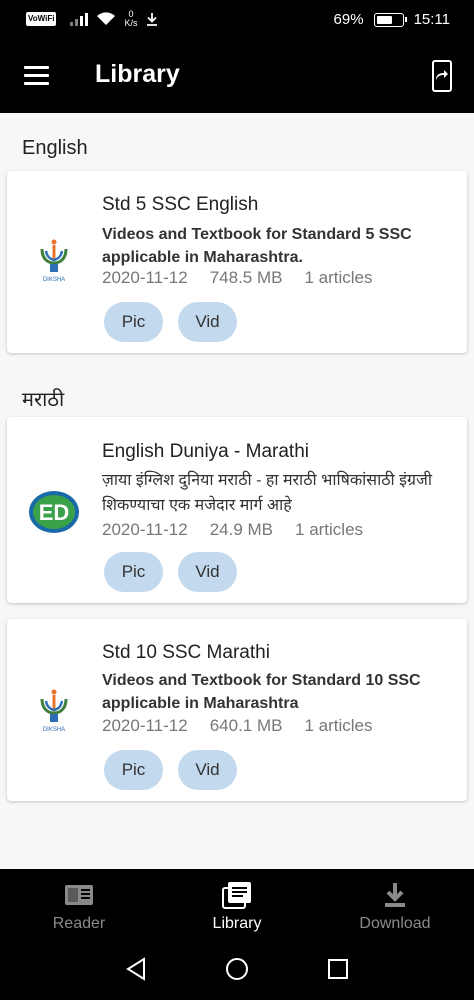  What do you see at coordinates (180, 204) in the screenshot?
I see `card-title: Std 5 SSC English` at bounding box center [180, 204].